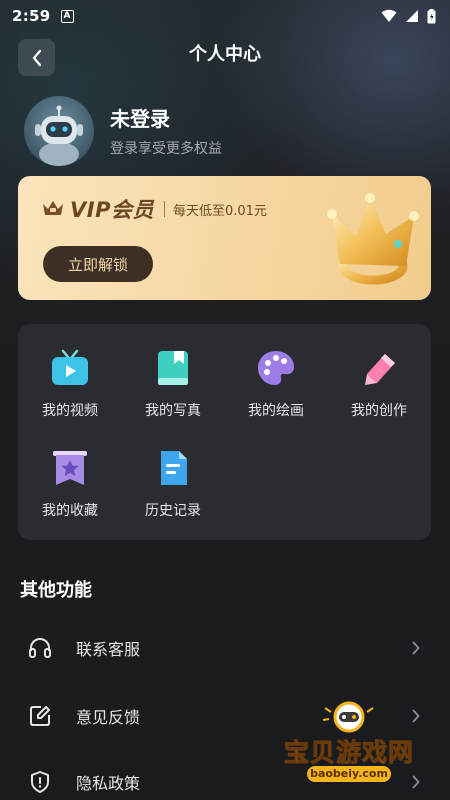 Image resolution: width=450 pixels, height=800 pixels. What do you see at coordinates (276, 368) in the screenshot?
I see `palette-icon` at bounding box center [276, 368].